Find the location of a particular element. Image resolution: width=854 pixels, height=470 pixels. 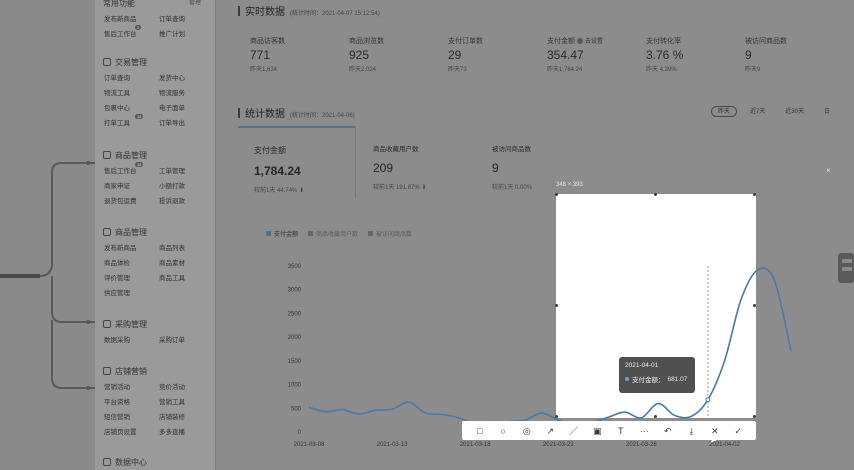

highlight-tool-icon: ▣ is located at coordinates (597, 431).